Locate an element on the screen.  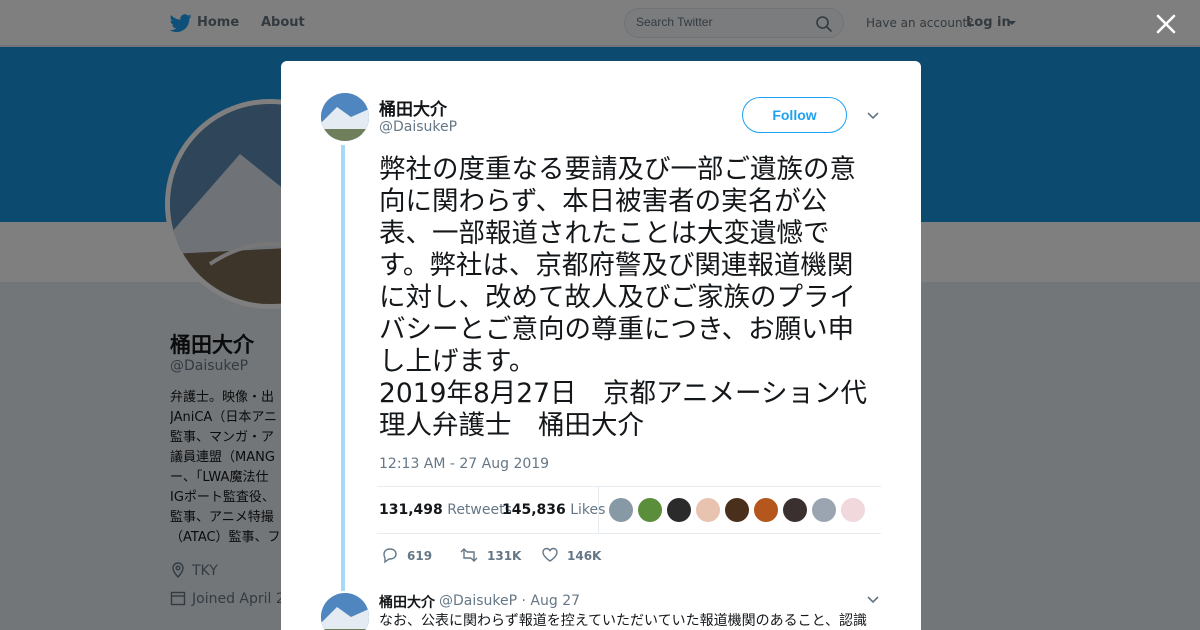
reply-author-avatar is located at coordinates (345, 611).